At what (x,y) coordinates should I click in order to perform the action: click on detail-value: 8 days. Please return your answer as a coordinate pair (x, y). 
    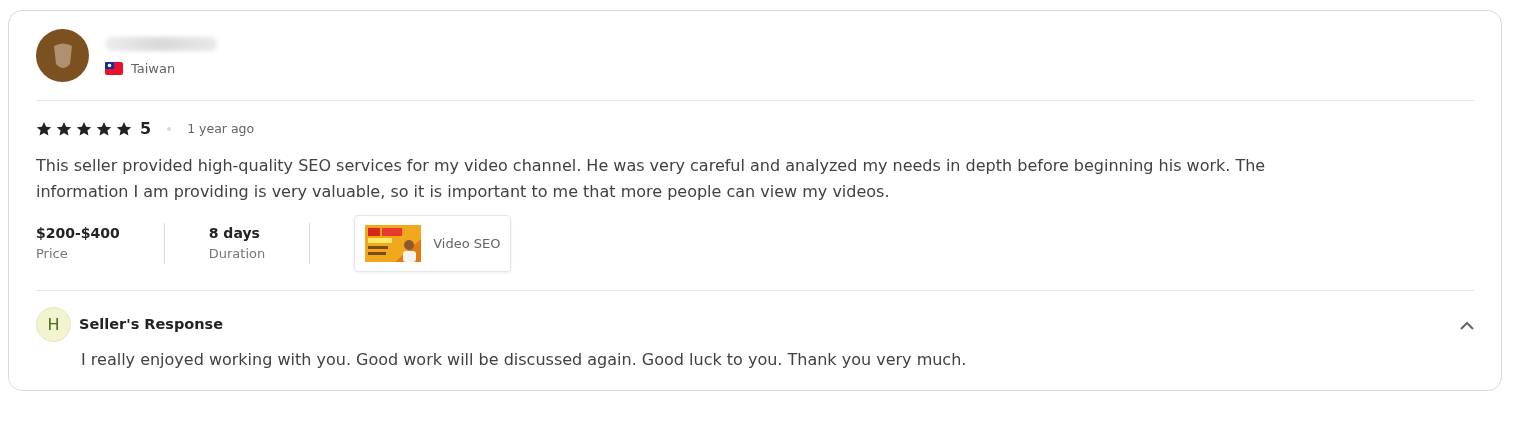
    Looking at the image, I should click on (234, 234).